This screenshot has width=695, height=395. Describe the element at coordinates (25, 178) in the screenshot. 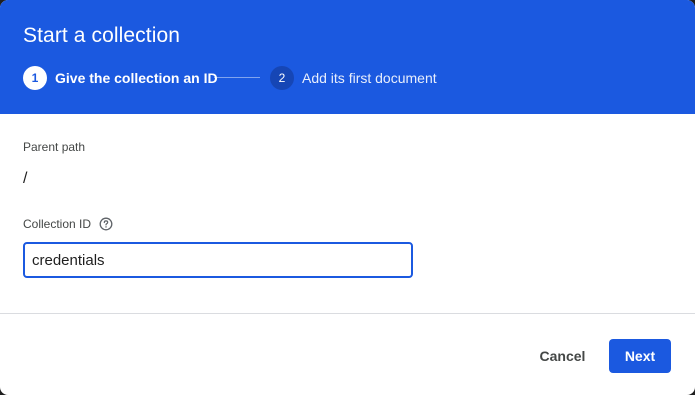

I see `parent-path-value: /` at that location.